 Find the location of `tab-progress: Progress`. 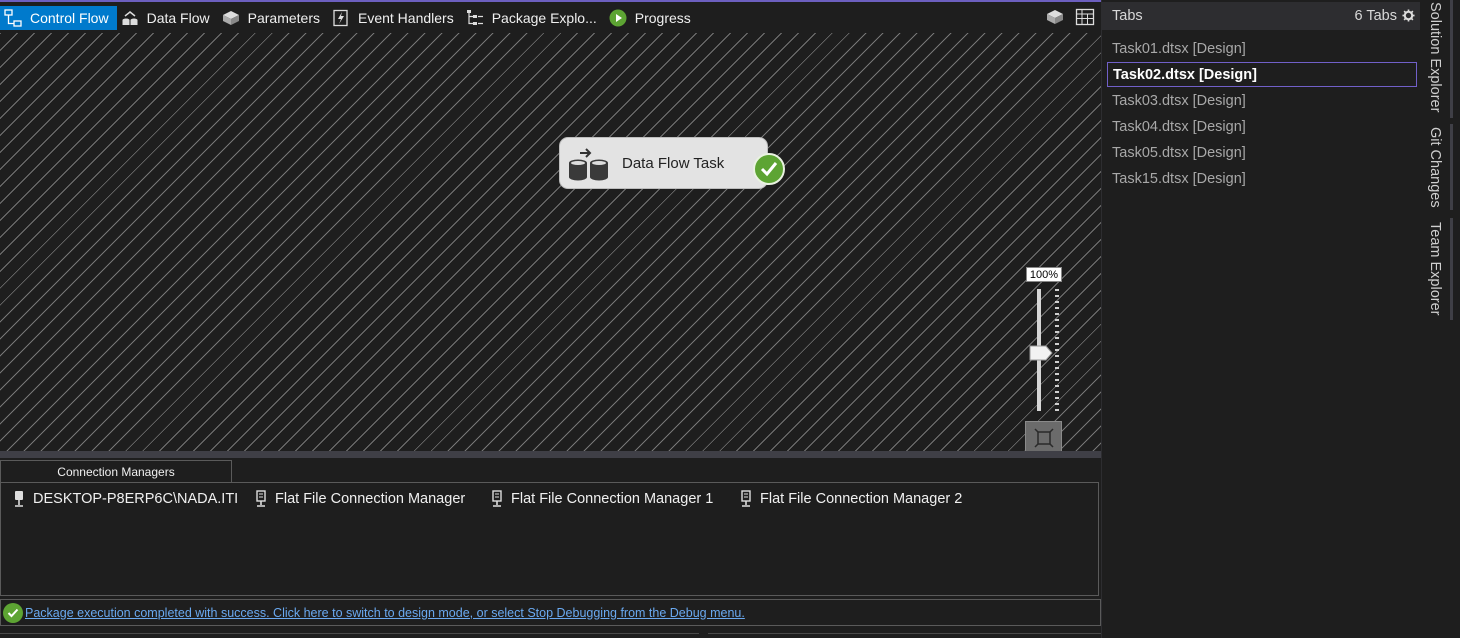

tab-progress: Progress is located at coordinates (652, 18).